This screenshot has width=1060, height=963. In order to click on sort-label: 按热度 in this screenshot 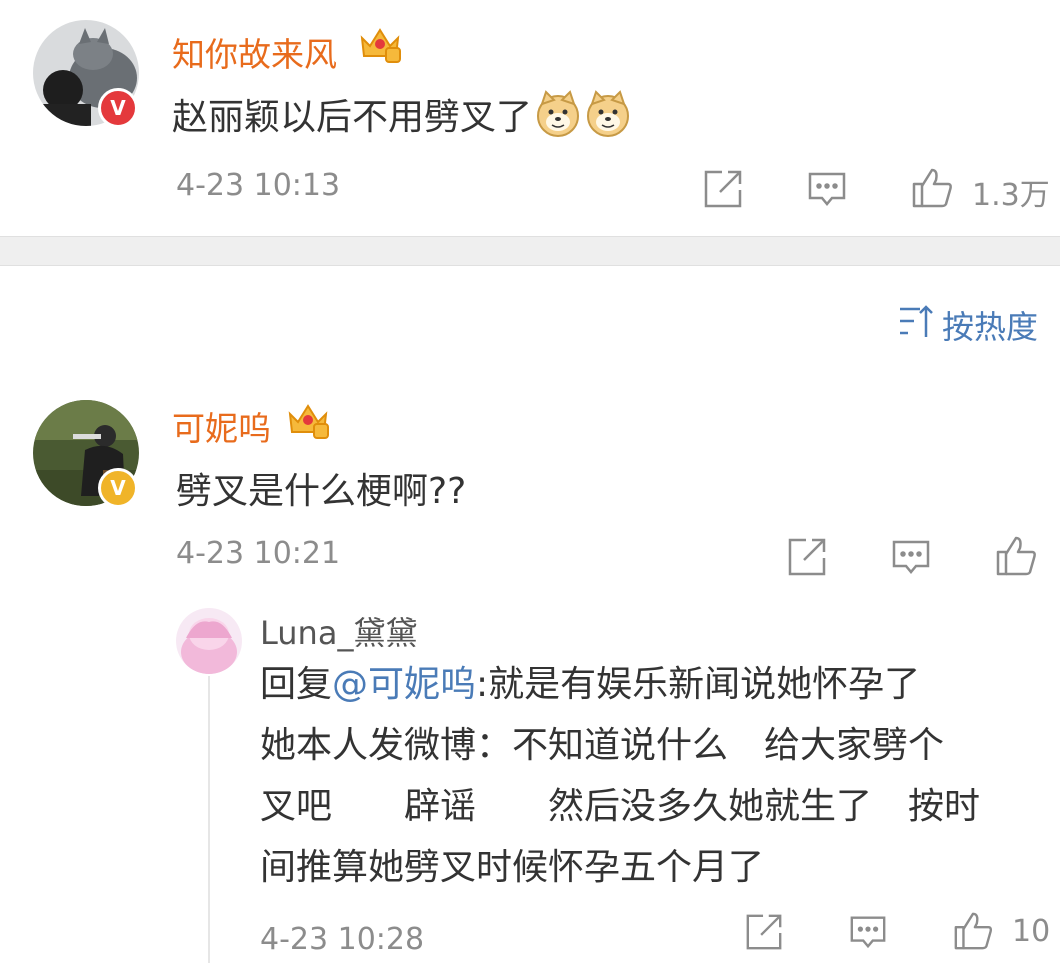, I will do `click(990, 327)`.